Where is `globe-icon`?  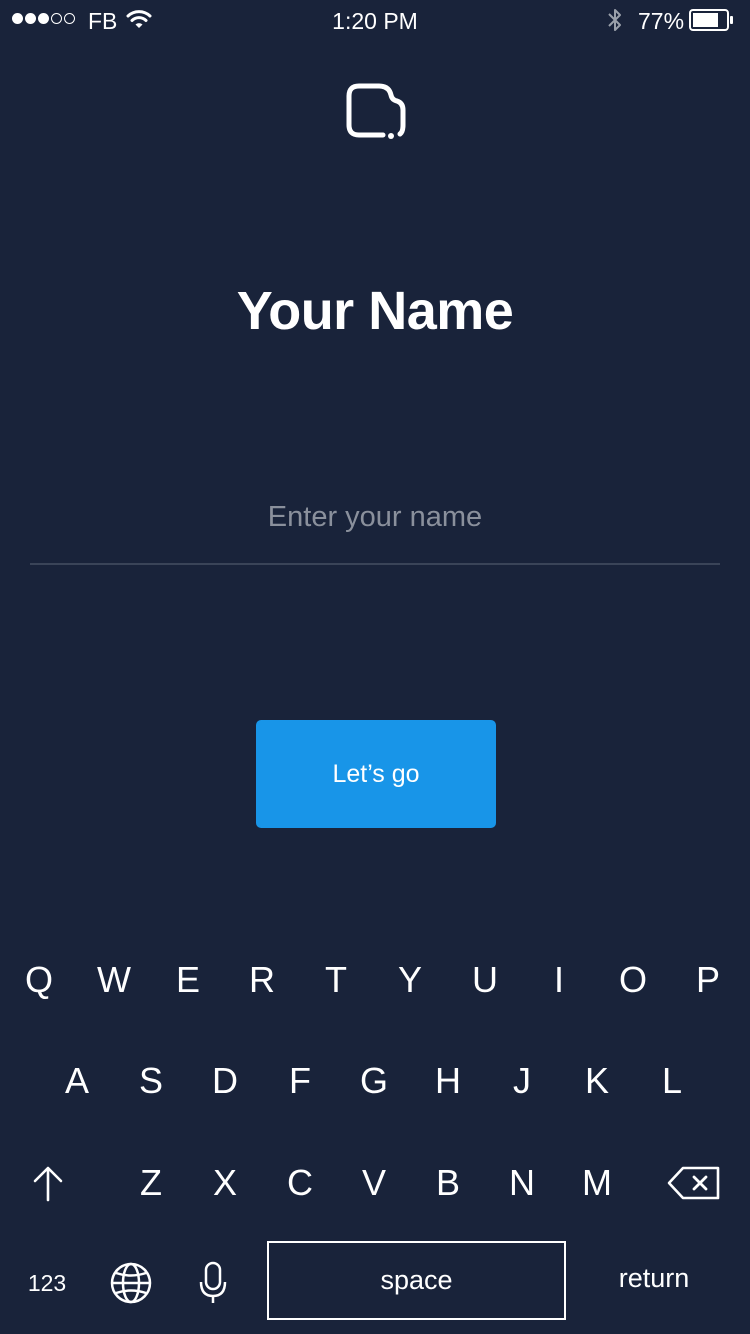
globe-icon is located at coordinates (131, 1283).